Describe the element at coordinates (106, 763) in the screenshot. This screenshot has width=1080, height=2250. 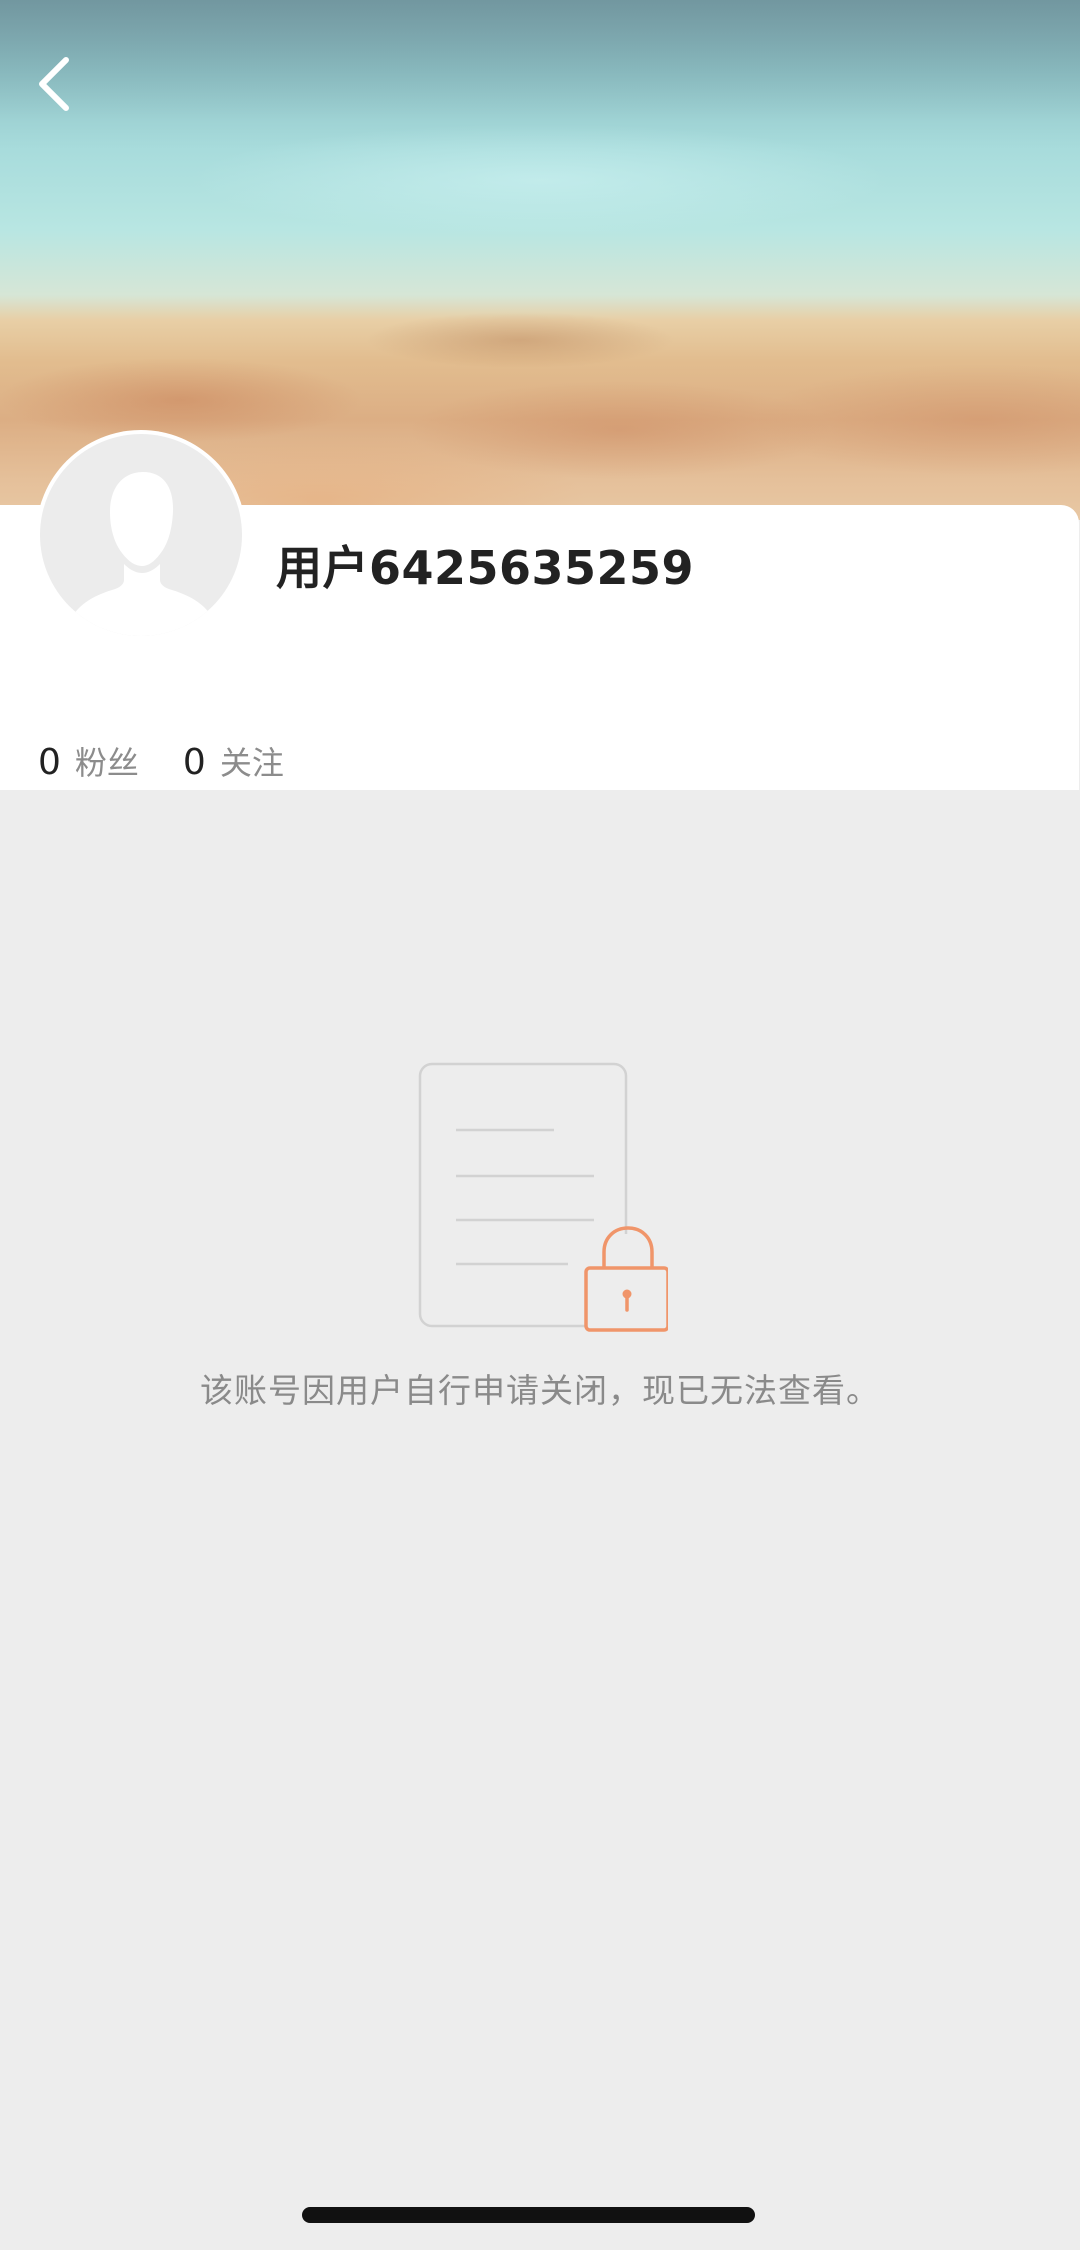
I see `followers-label: 粉丝` at that location.